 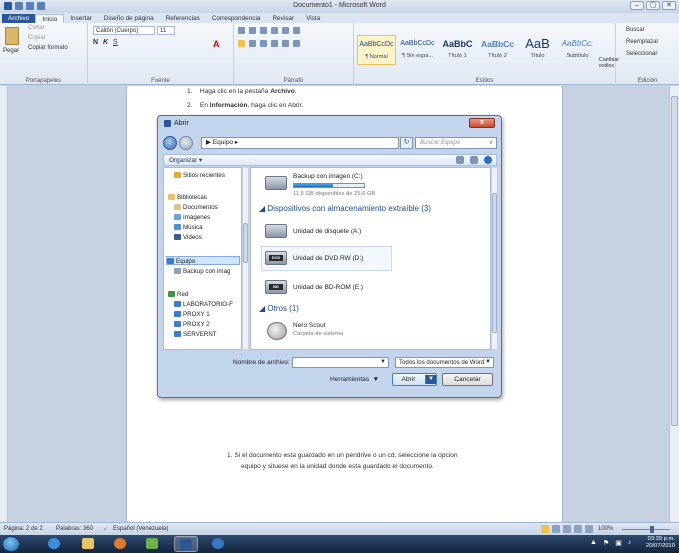 What do you see at coordinates (187, 197) in the screenshot?
I see `nav-libraries: Bibliotecas` at bounding box center [187, 197].